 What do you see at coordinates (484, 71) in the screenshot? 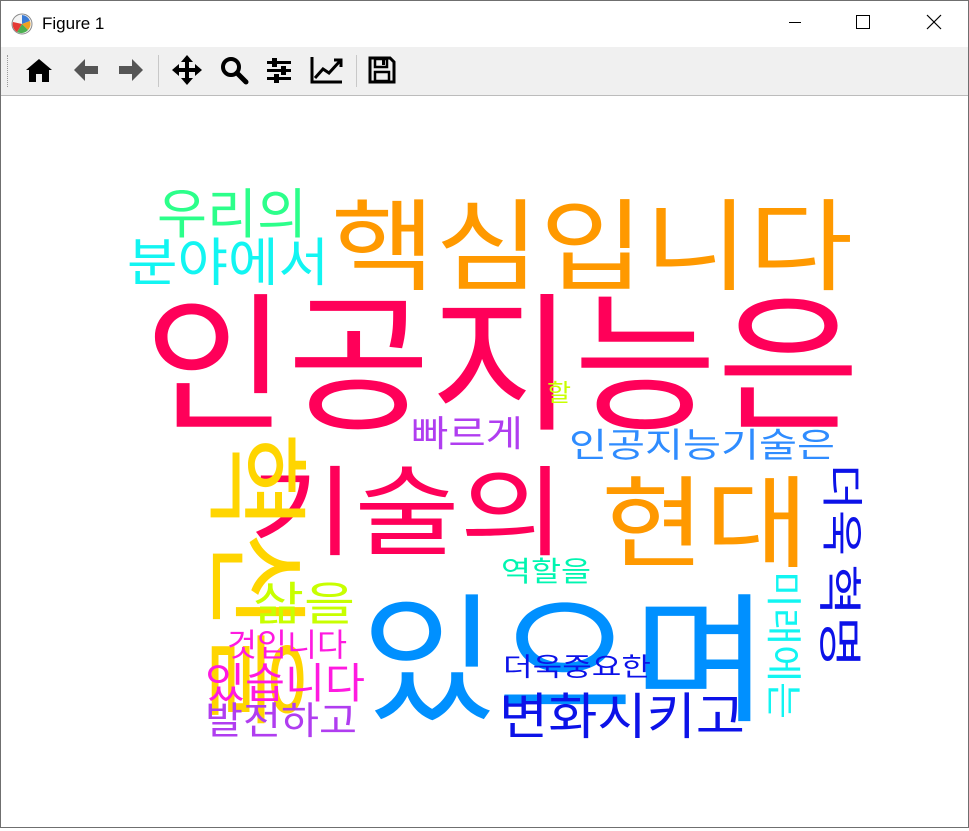
I see `navigation-toolbar` at bounding box center [484, 71].